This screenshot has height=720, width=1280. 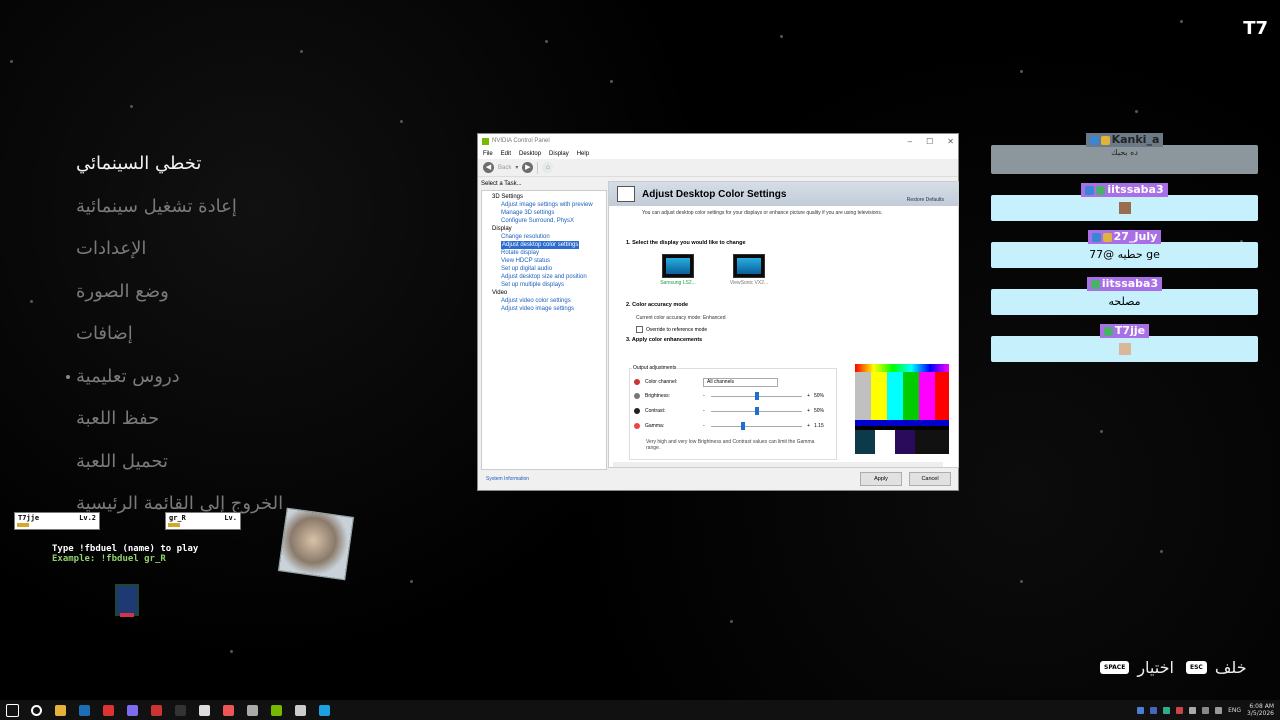 What do you see at coordinates (881, 479) in the screenshot?
I see `apply-button: Apply` at bounding box center [881, 479].